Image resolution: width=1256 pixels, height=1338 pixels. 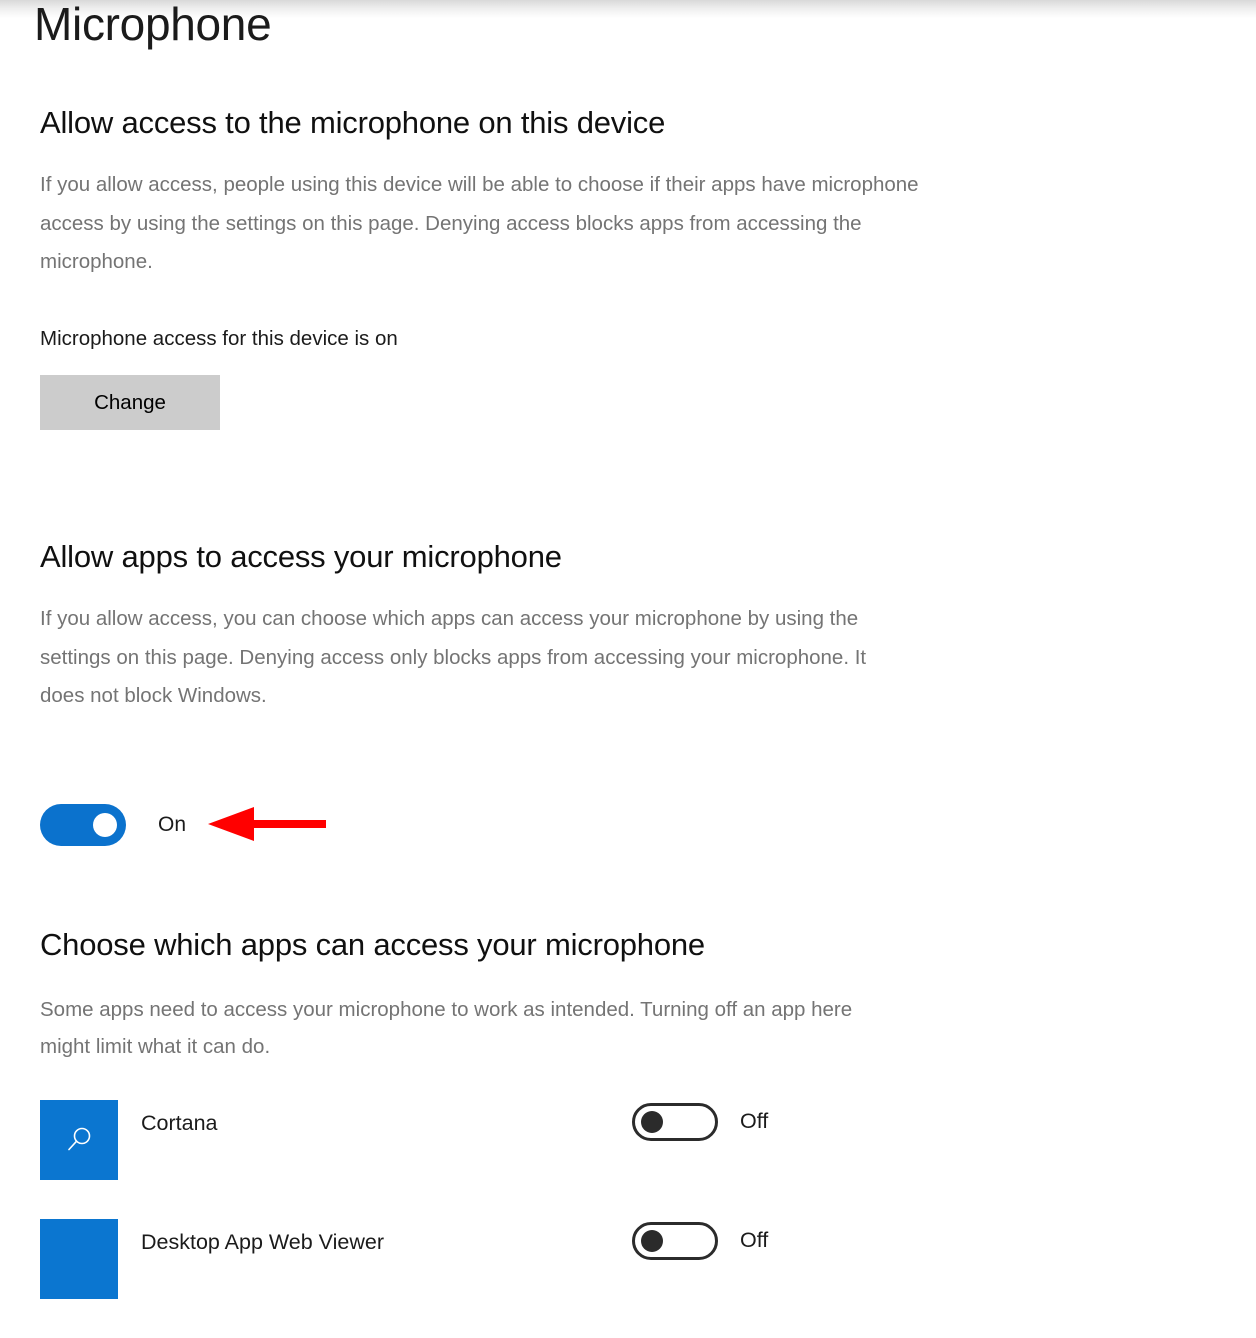 I want to click on apps-access-toggle-row: On, so click(x=113, y=825).